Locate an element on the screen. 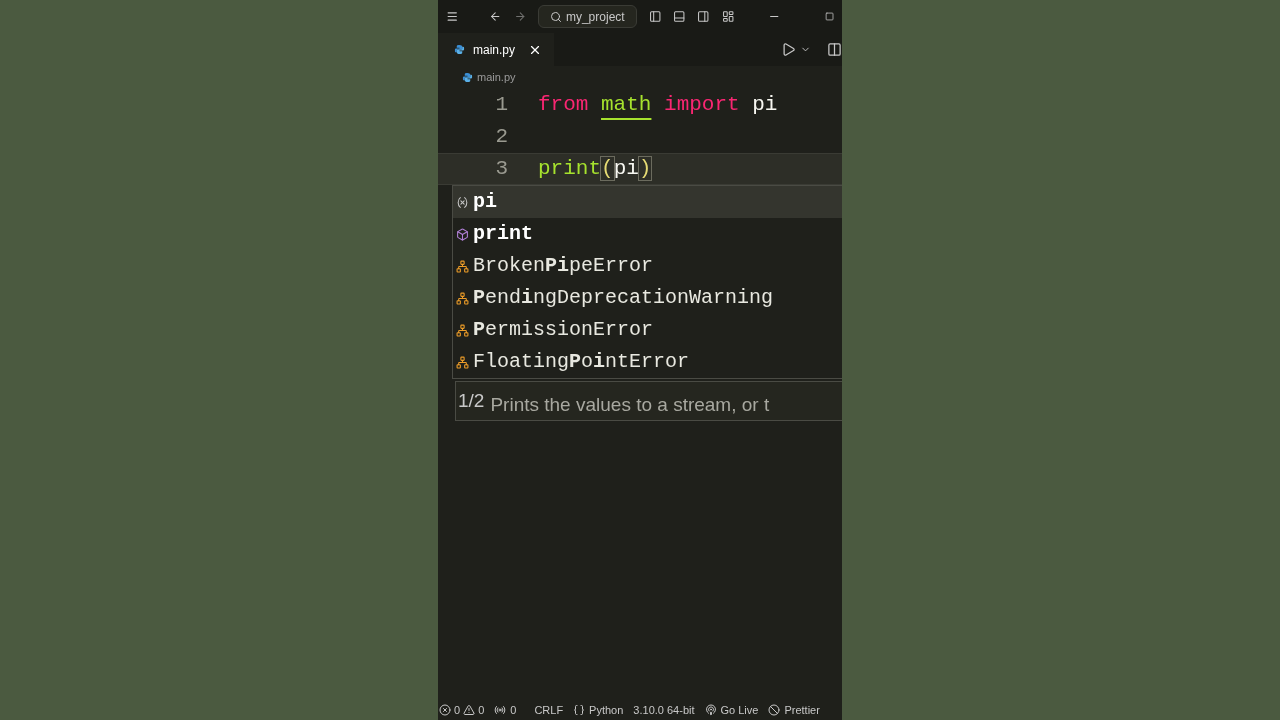 Image resolution: width=1280 pixels, height=720 pixels. panel-bottom-icon is located at coordinates (679, 16).